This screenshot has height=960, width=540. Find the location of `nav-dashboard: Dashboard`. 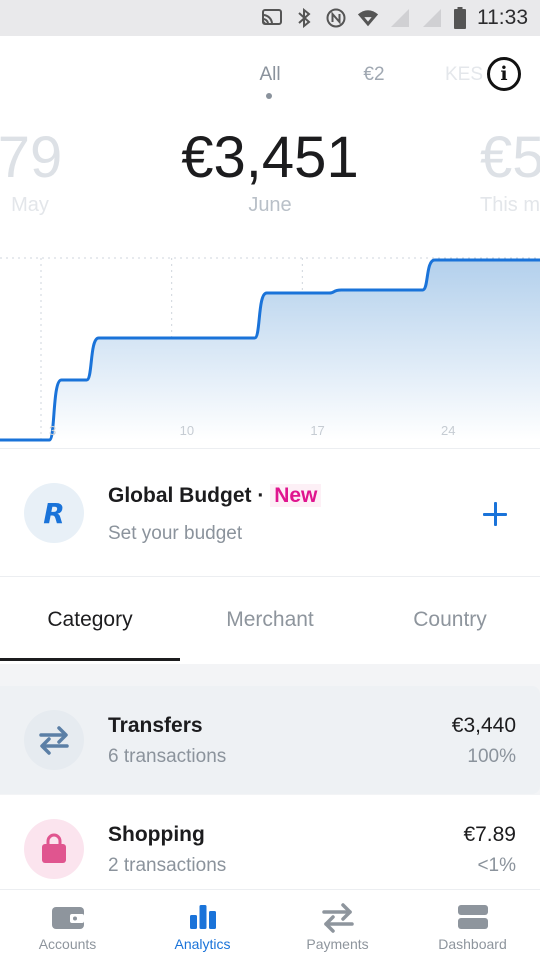

nav-dashboard: Dashboard is located at coordinates (472, 925).